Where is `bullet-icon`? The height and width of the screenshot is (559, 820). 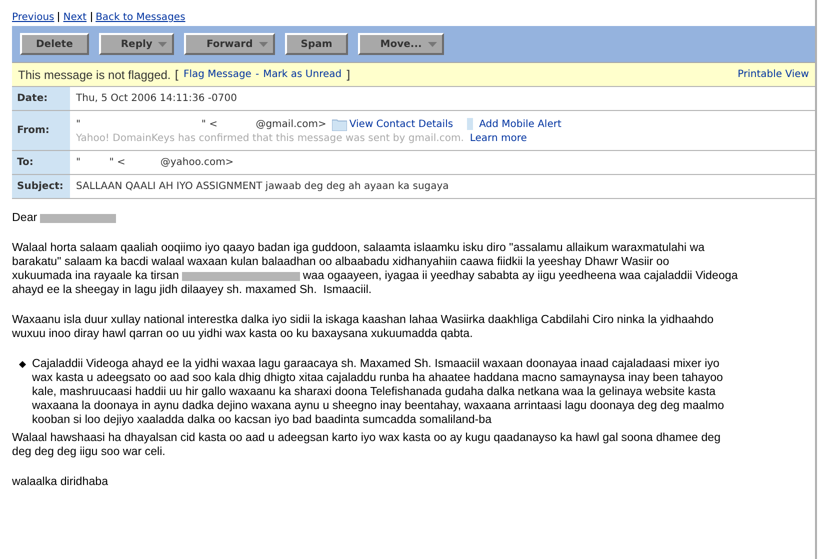
bullet-icon is located at coordinates (22, 364).